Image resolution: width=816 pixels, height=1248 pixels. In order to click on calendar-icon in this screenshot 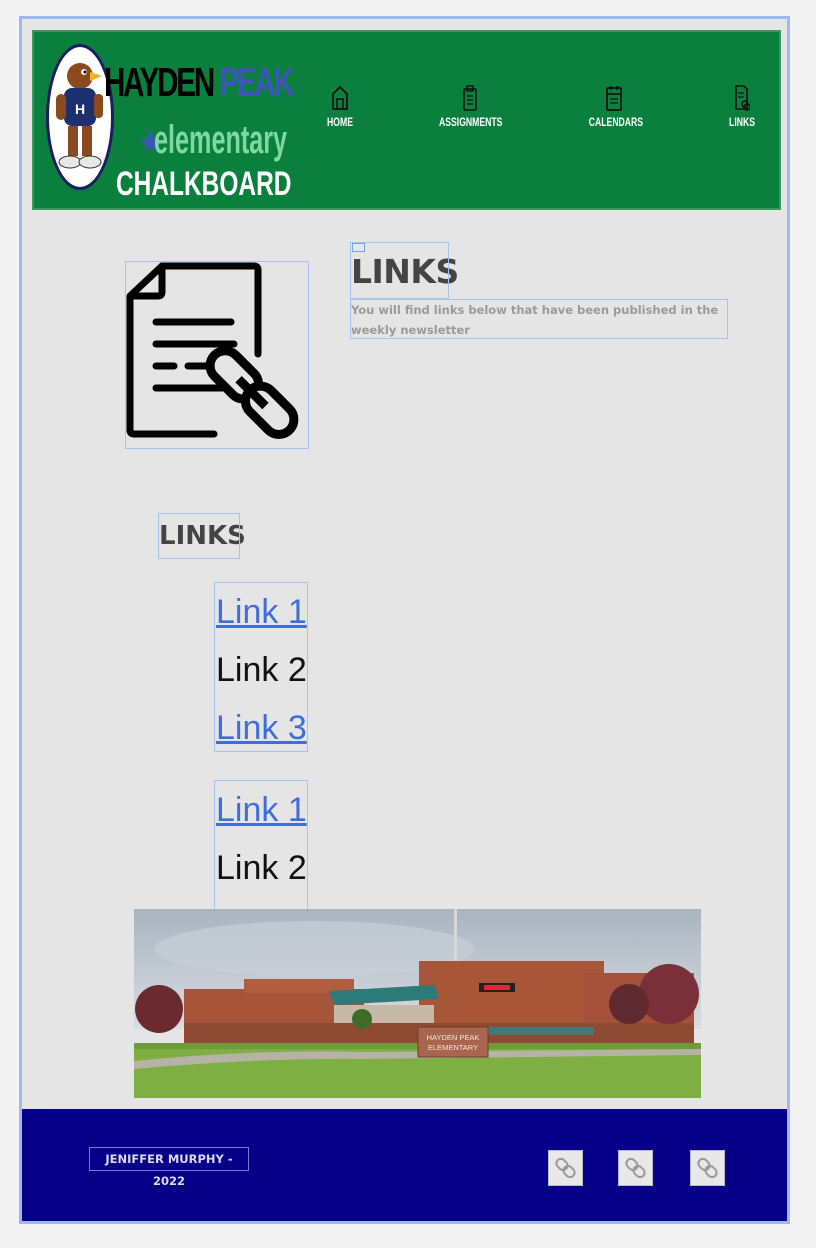, I will do `click(614, 98)`.